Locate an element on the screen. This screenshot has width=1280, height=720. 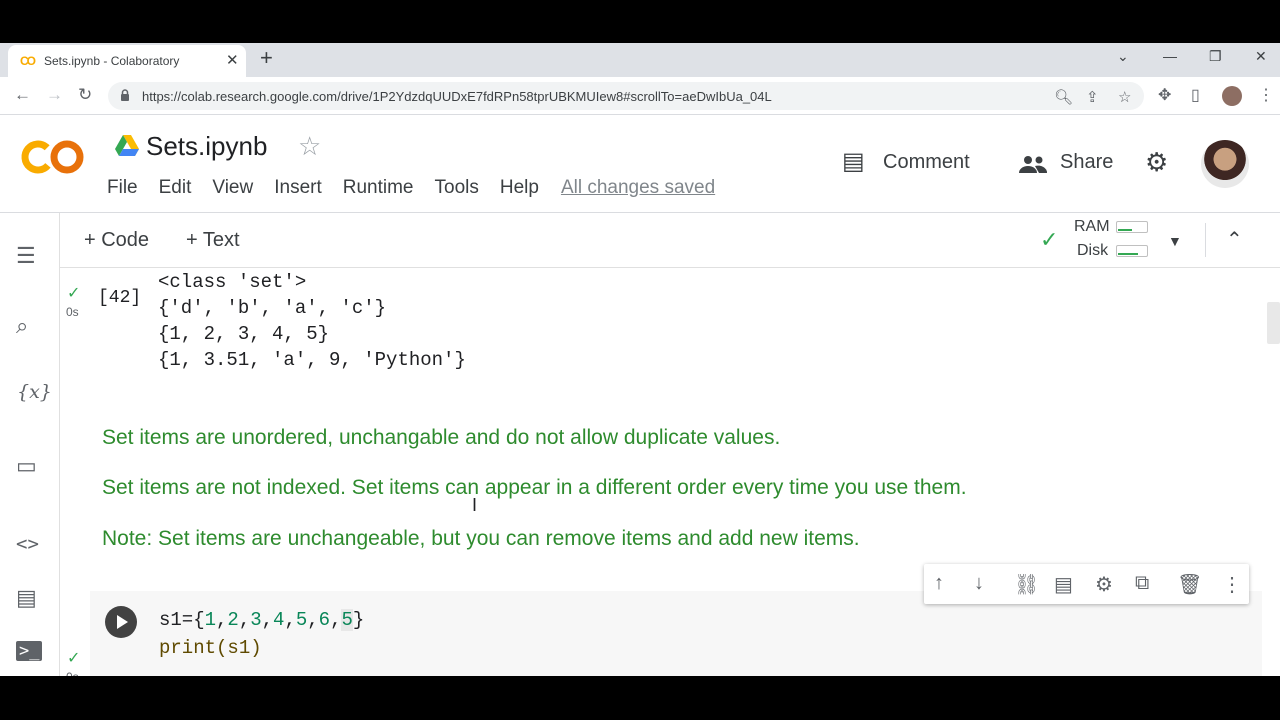
close-window-icon: ✕ is located at coordinates (1261, 56).